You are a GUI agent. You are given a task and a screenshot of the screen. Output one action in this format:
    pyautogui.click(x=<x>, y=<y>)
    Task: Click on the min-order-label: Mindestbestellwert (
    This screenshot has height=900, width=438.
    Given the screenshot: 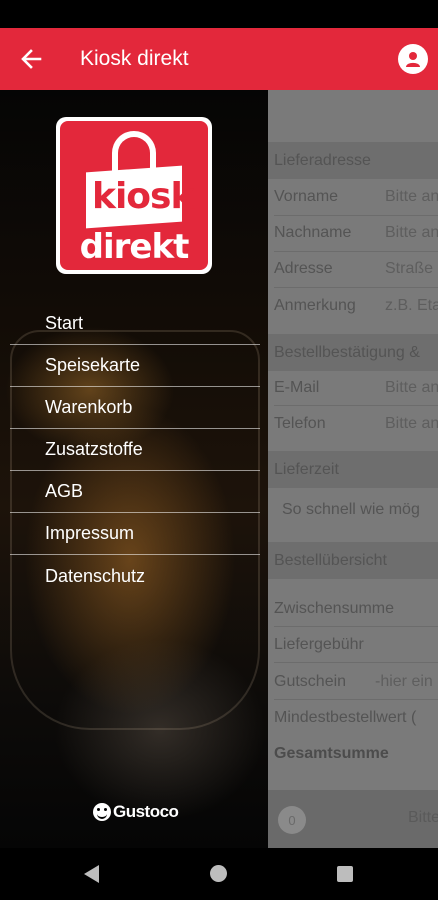 What is the action you would take?
    pyautogui.click(x=345, y=717)
    